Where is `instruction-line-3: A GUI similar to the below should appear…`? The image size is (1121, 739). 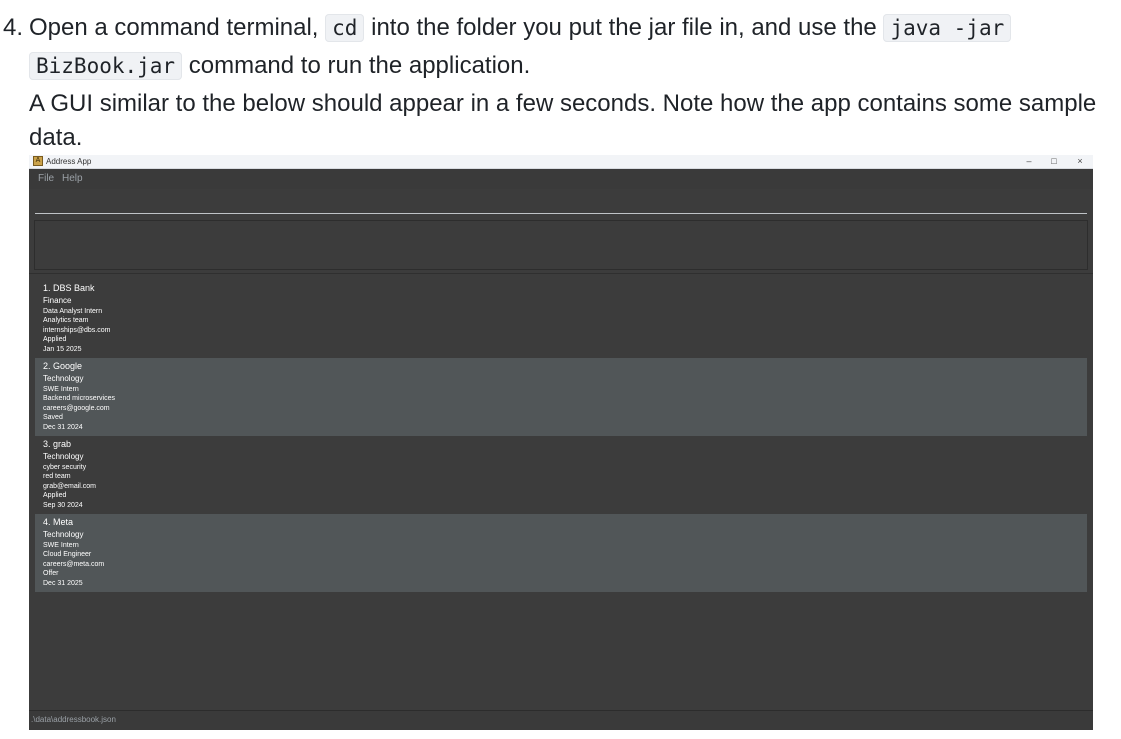
instruction-line-3: A GUI similar to the below should appear… is located at coordinates (563, 103).